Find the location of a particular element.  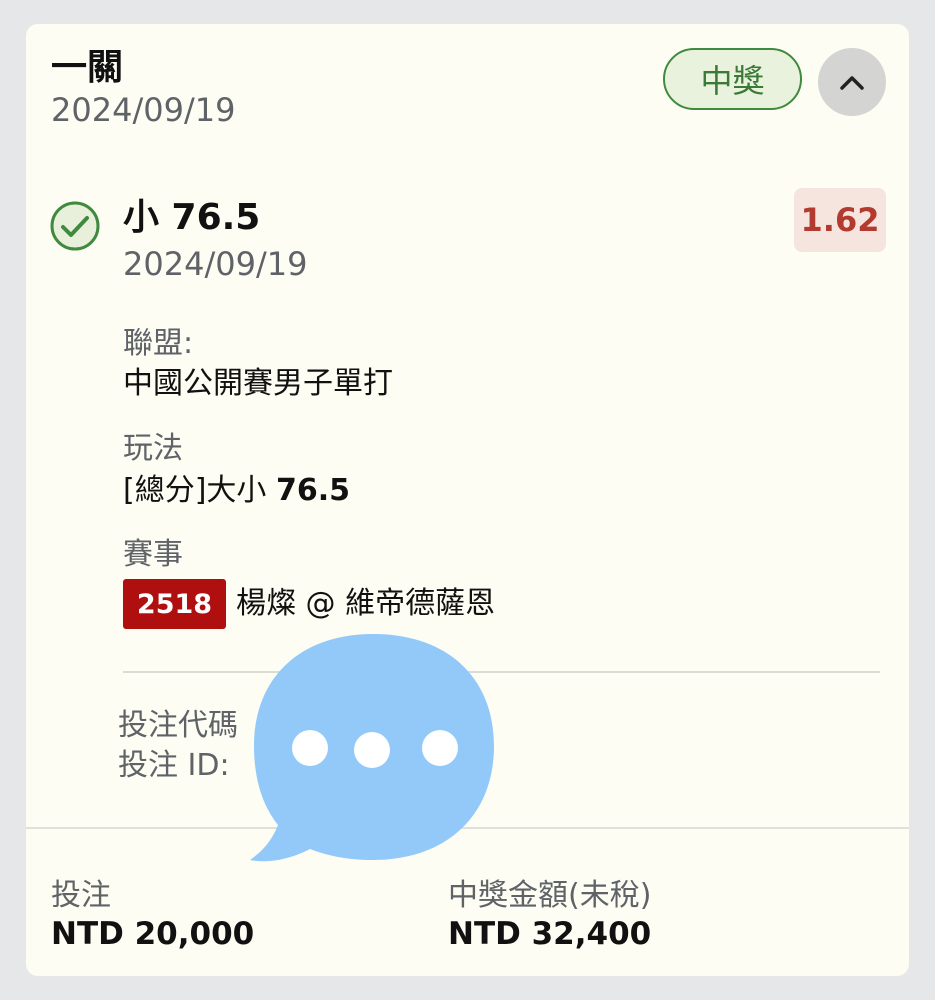

stake-value: NTD 20,000 is located at coordinates (153, 934).